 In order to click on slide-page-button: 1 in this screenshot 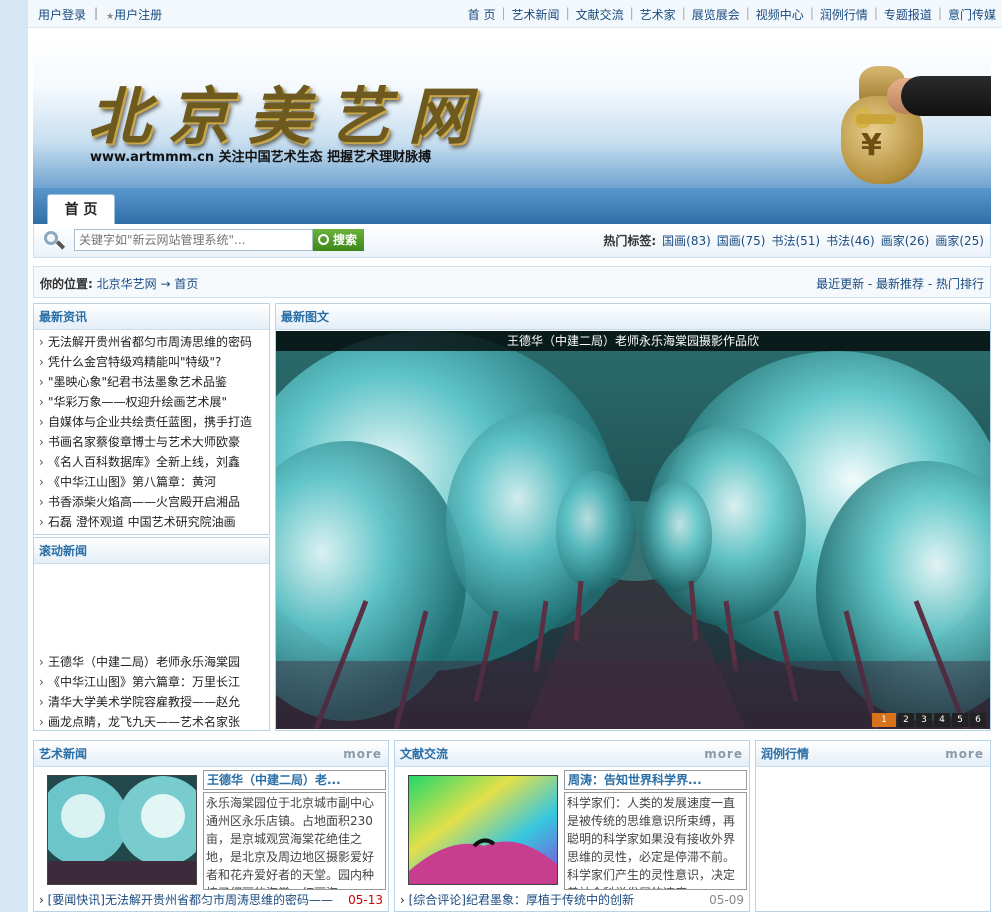, I will do `click(884, 720)`.